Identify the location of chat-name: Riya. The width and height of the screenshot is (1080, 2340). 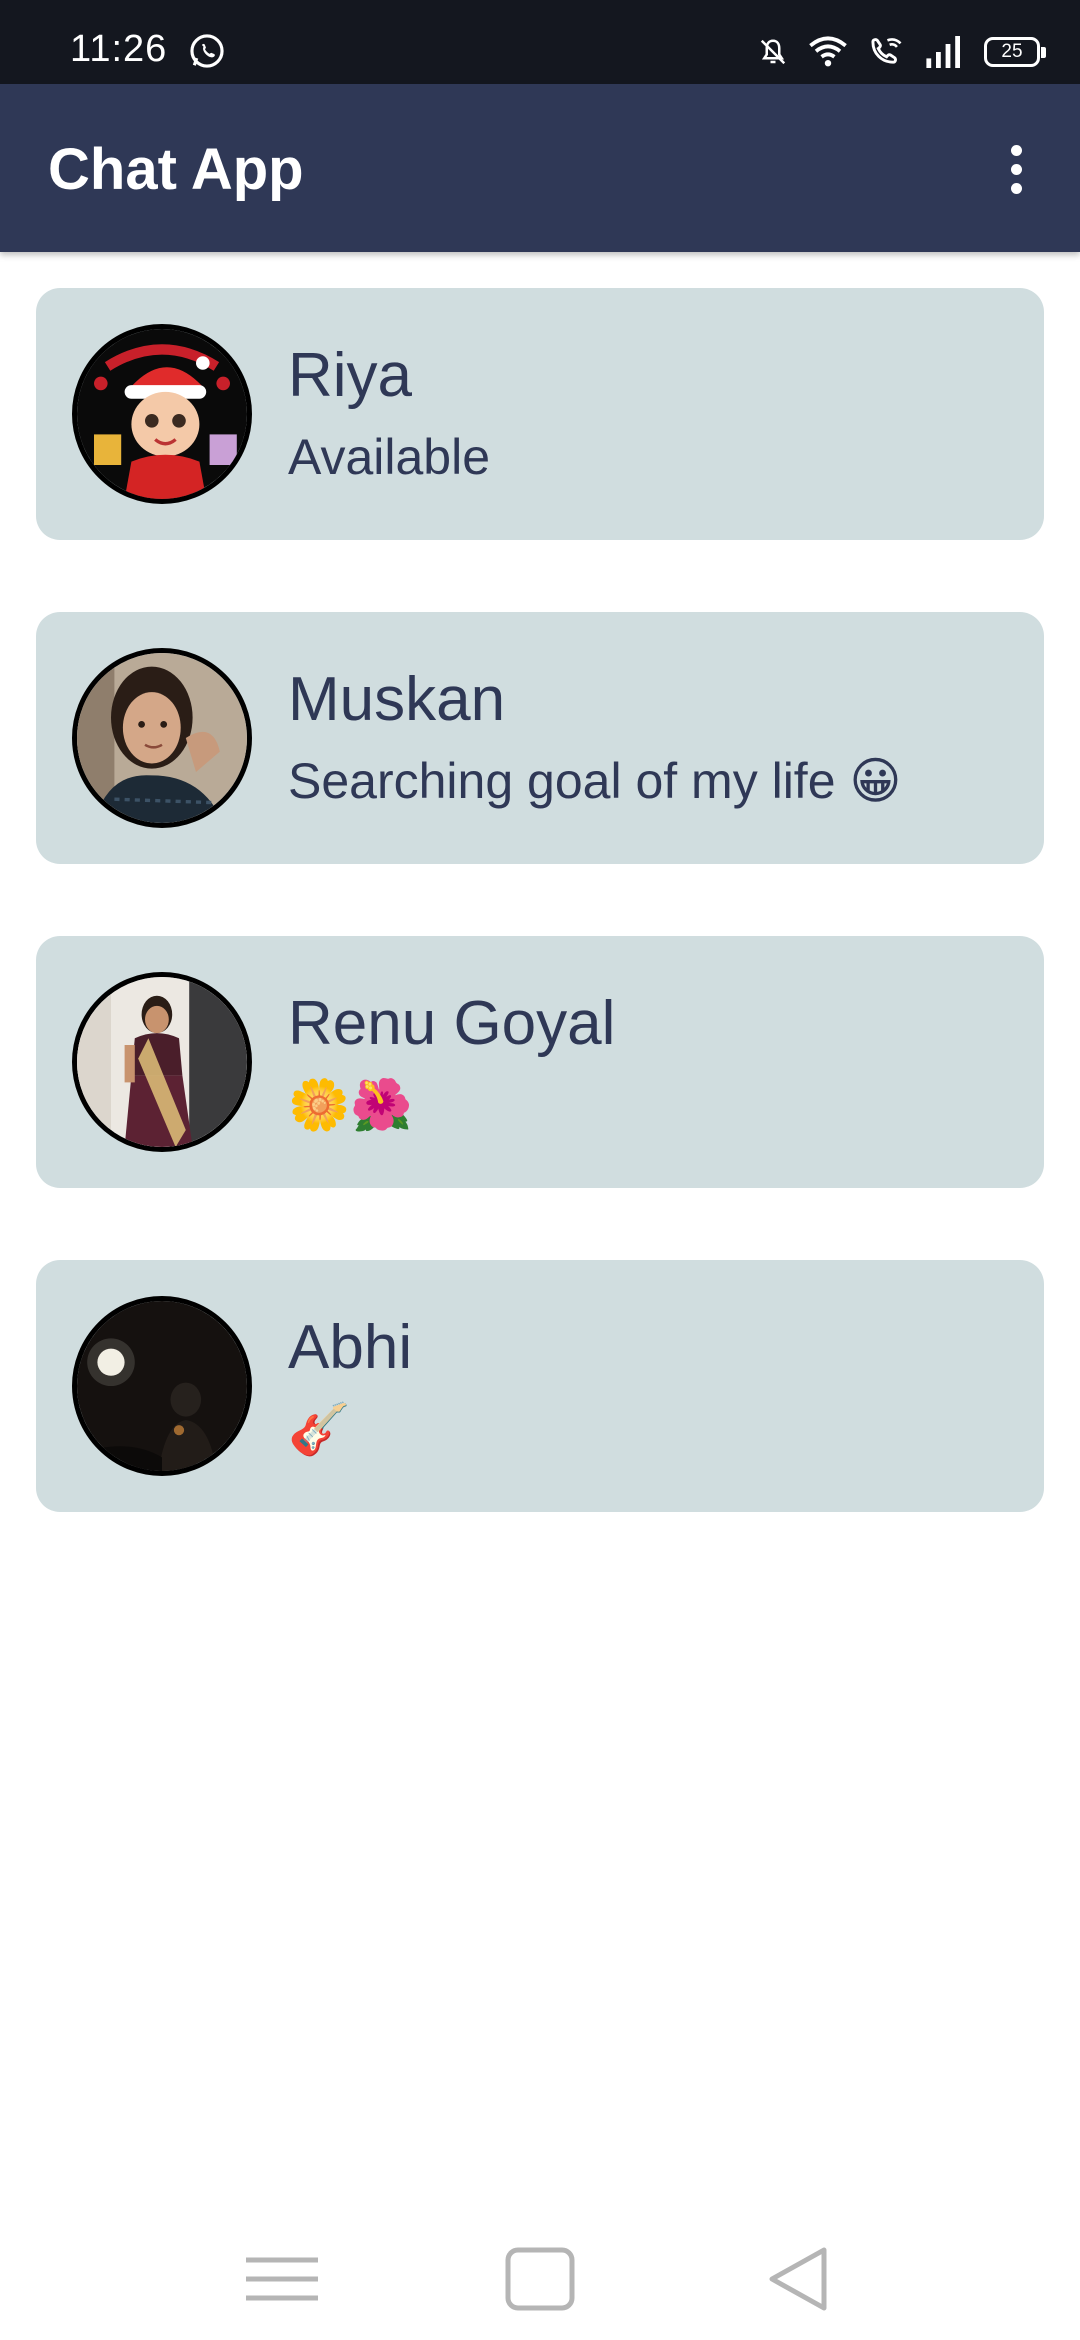
(350, 375).